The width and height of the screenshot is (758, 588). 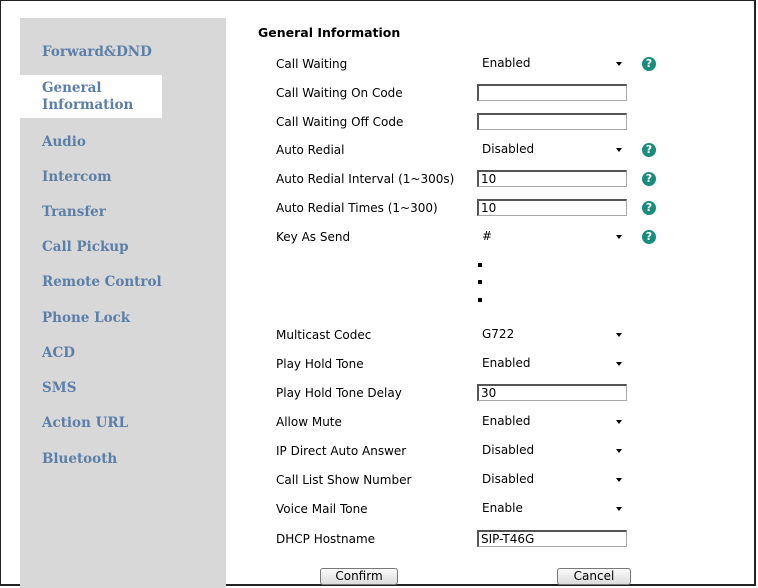 I want to click on sidebar-item-audio: Audio, so click(x=91, y=142).